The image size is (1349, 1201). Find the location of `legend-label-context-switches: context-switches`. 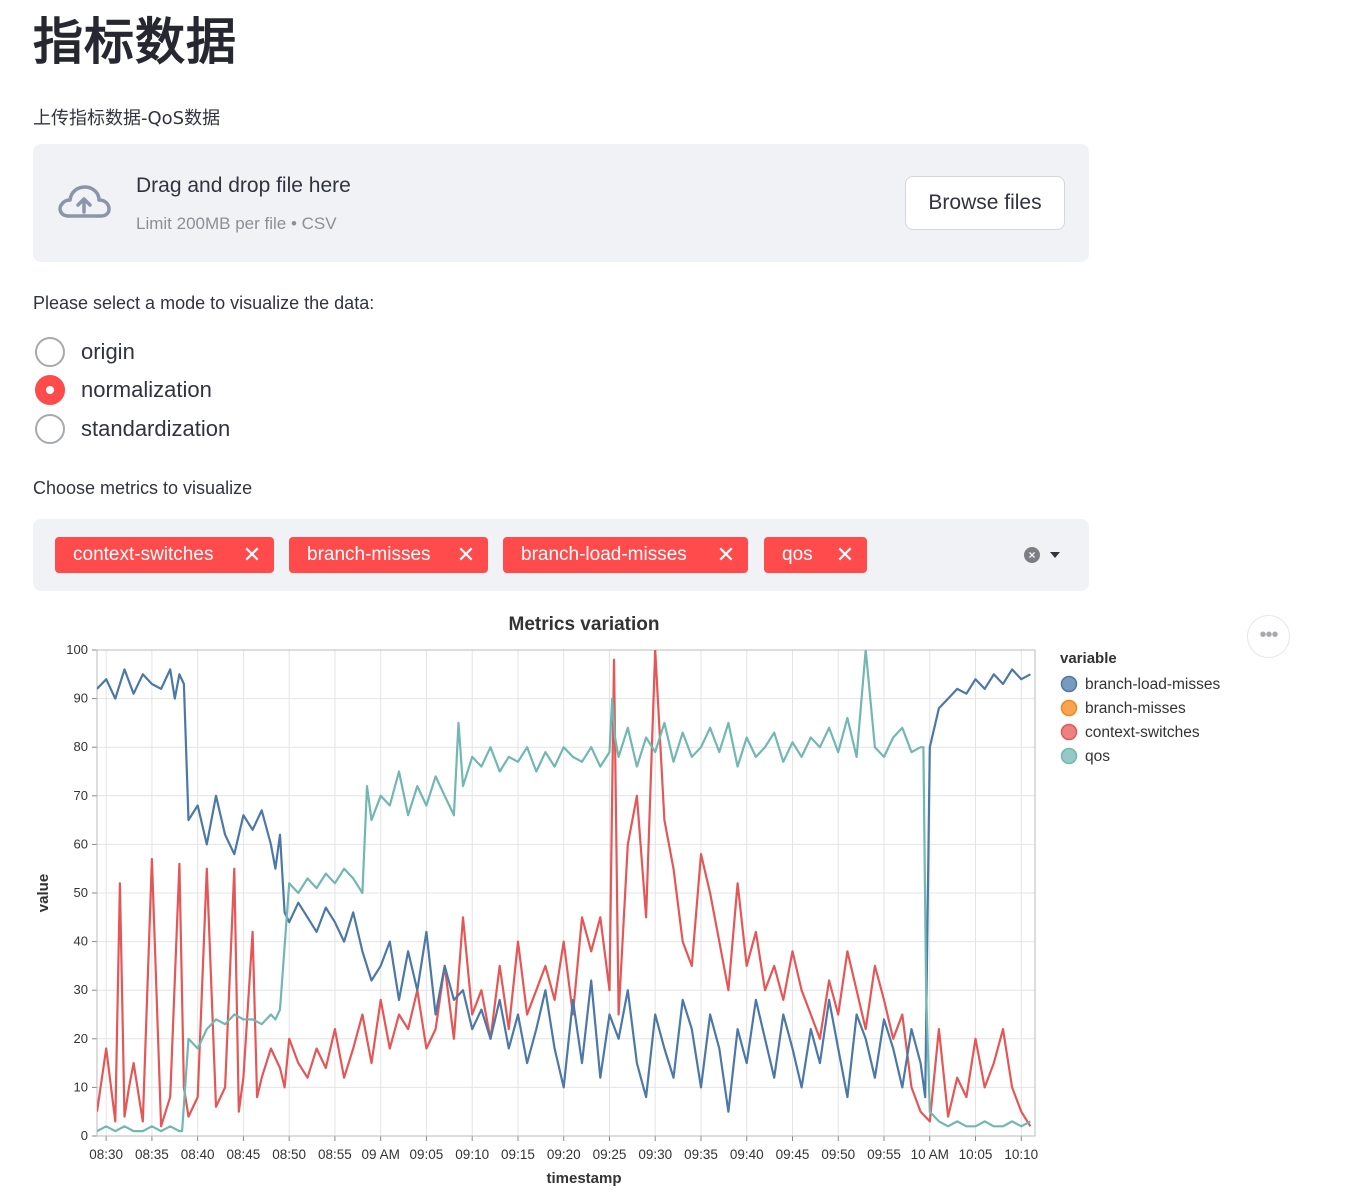

legend-label-context-switches: context-switches is located at coordinates (1142, 732).